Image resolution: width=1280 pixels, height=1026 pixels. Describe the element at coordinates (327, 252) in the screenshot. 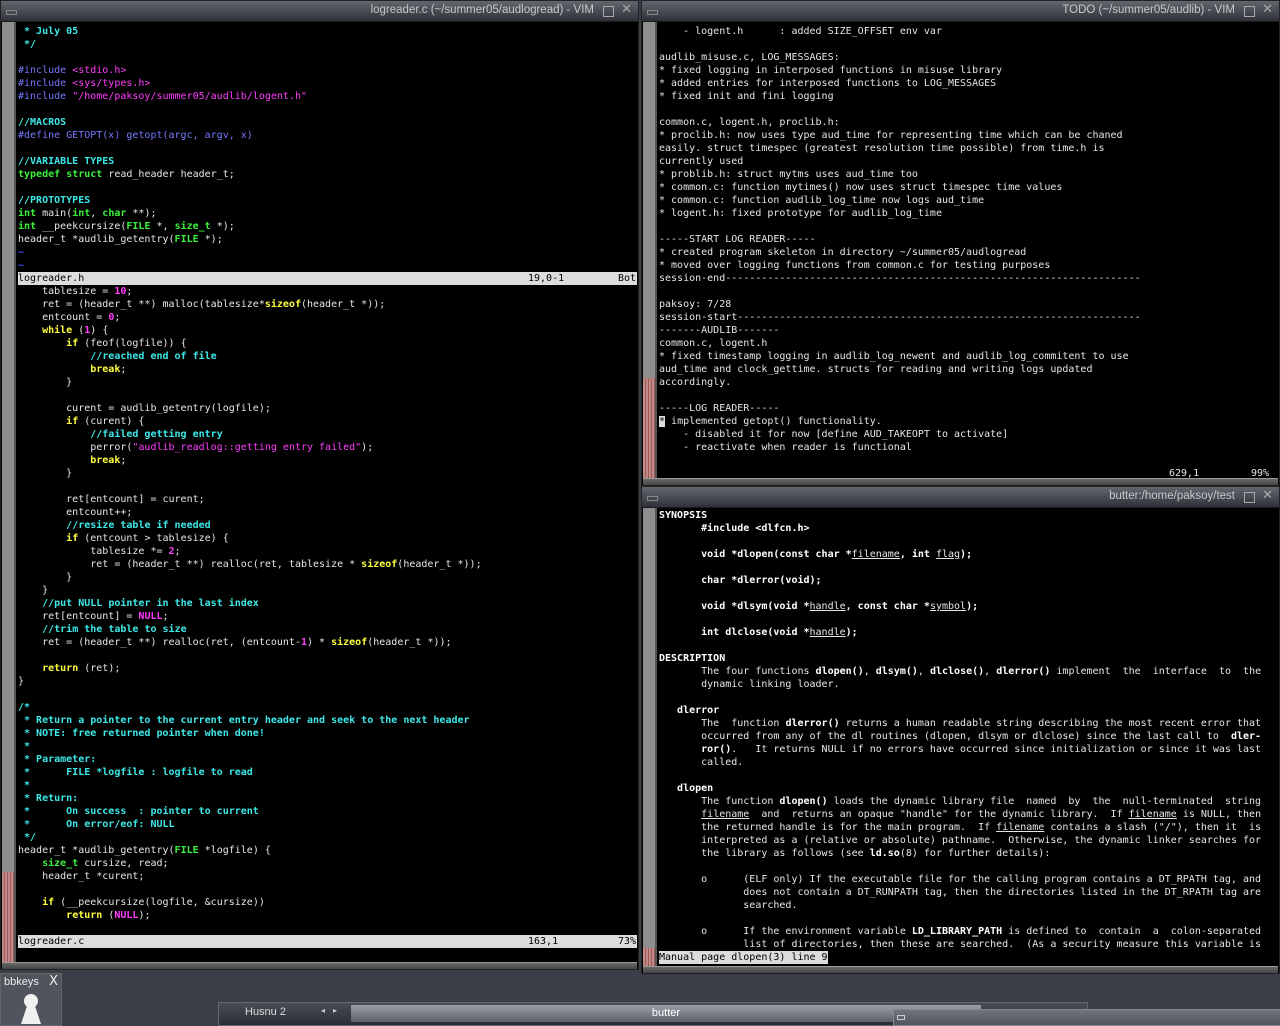

I see `text-line: ~` at that location.